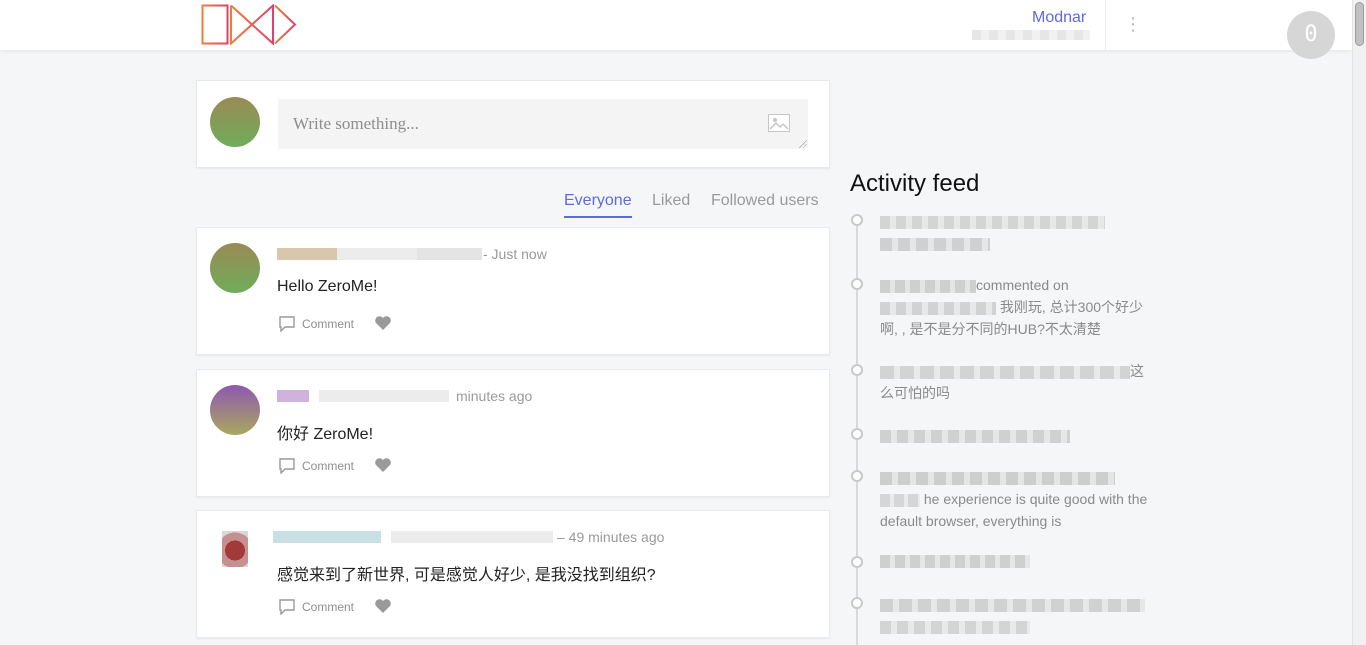 The image size is (1366, 645). Describe the element at coordinates (1311, 35) in the screenshot. I see `notification-counter: 0` at that location.